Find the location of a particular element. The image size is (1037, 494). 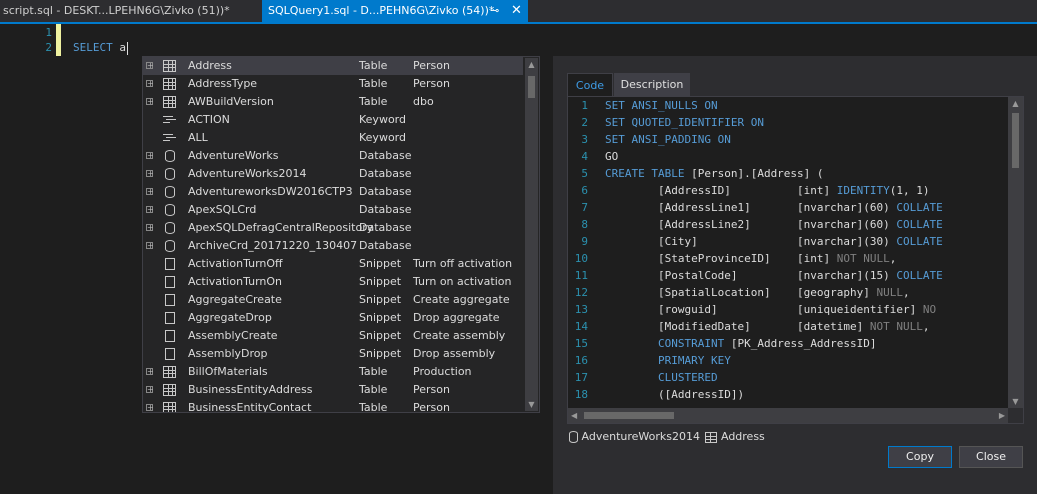

list-item: + ArchiveCrd_20171220_130407 Database is located at coordinates (333, 246).